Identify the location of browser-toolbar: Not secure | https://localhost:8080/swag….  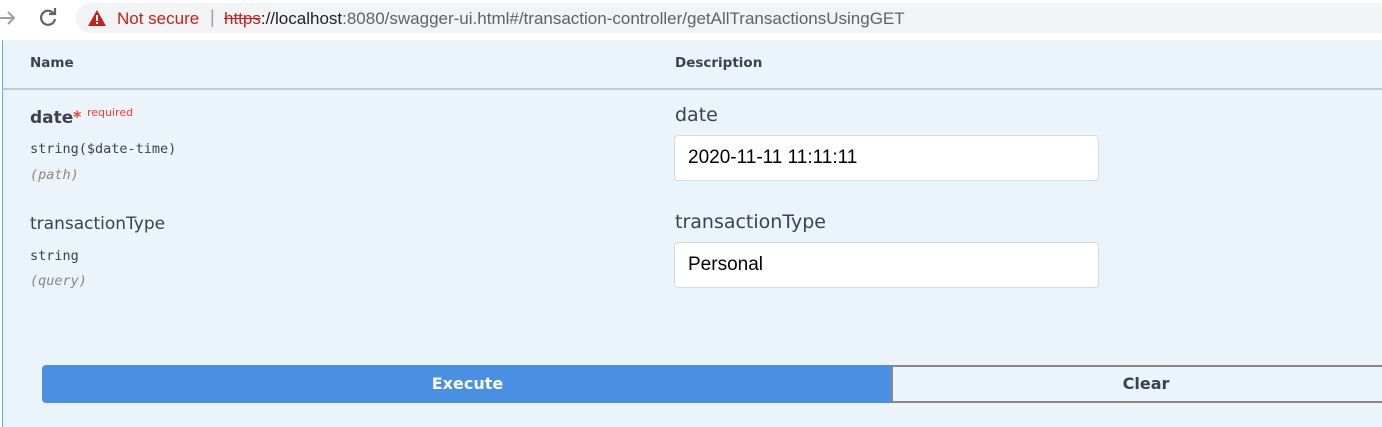
(691, 18).